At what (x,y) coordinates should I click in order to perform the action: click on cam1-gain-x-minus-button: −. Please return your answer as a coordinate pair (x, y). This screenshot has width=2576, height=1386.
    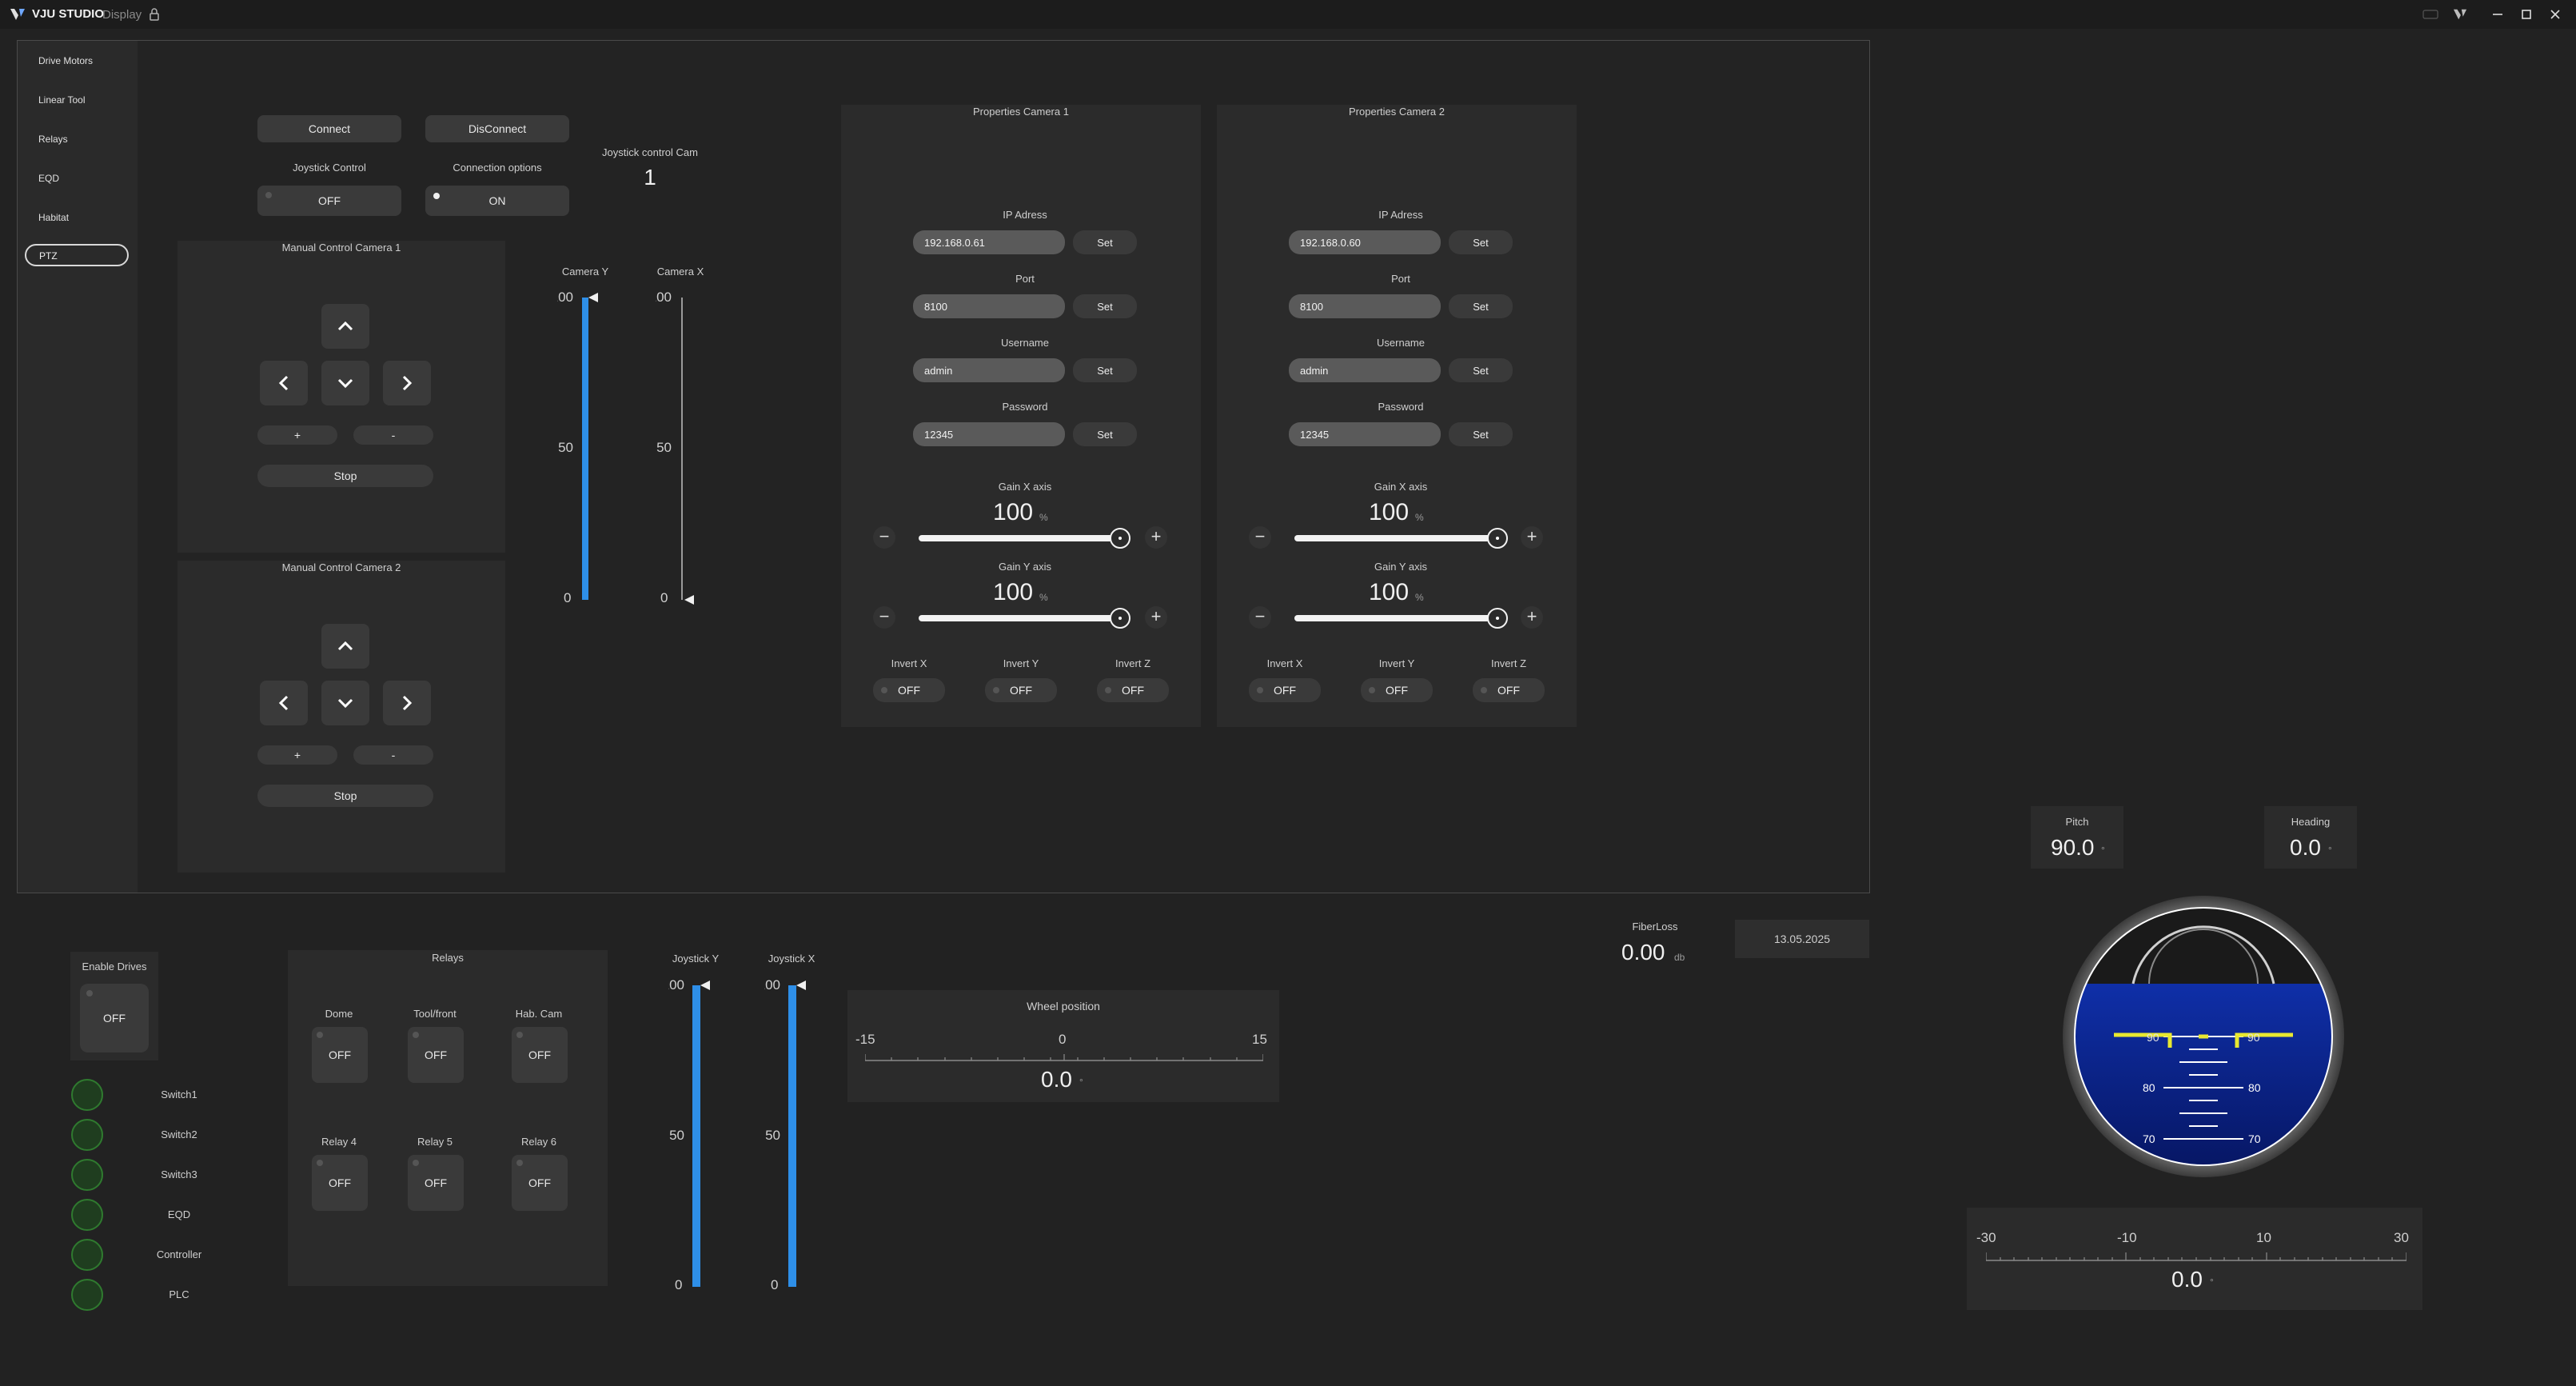
    Looking at the image, I should click on (884, 537).